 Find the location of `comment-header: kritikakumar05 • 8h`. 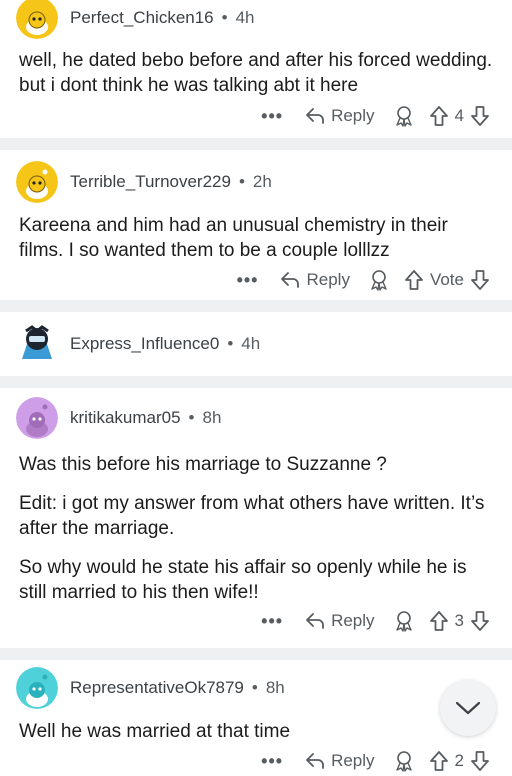

comment-header: kritikakumar05 • 8h is located at coordinates (118, 418).